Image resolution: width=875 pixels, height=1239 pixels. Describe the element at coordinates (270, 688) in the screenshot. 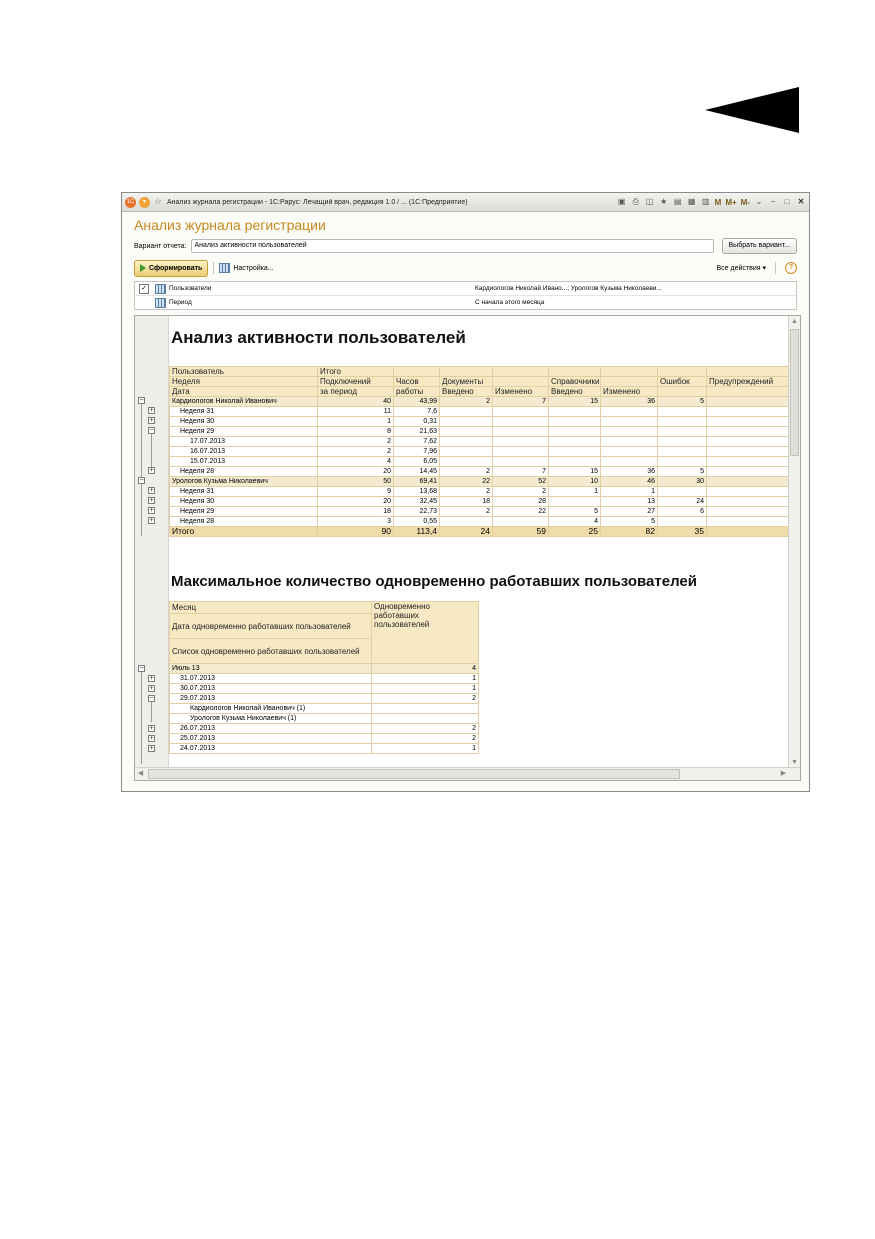

I see `table-cell: 30.07.2013` at that location.